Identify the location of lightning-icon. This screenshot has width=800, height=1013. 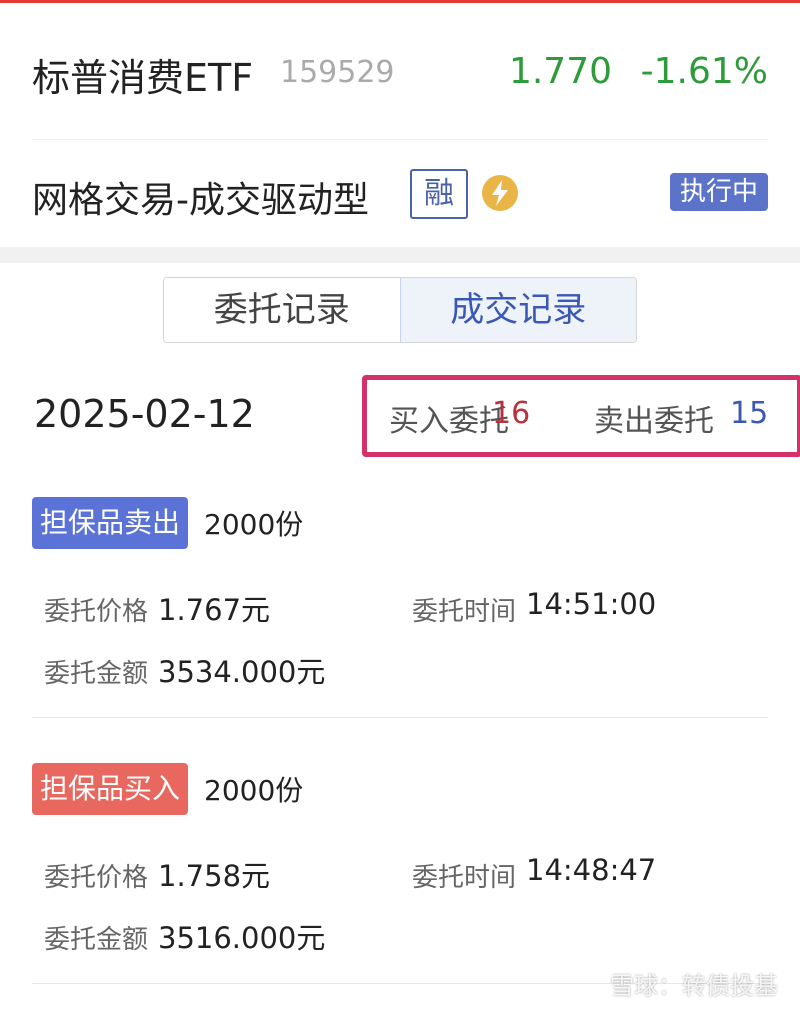
(500, 193).